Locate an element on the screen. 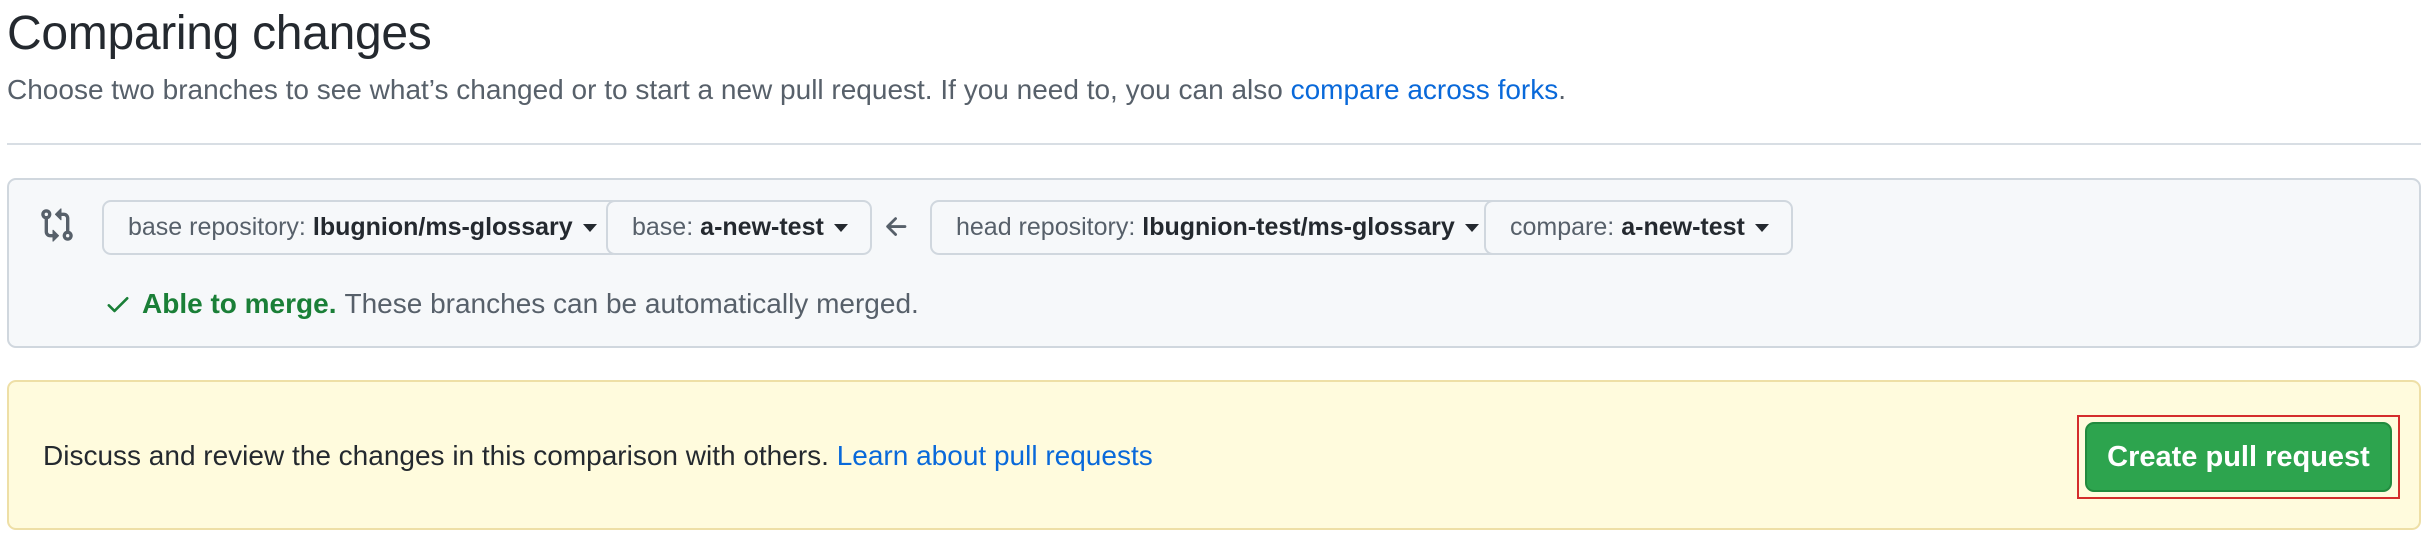 Image resolution: width=2430 pixels, height=538 pixels. head-repository-value: lbugnion-test/ms-glossary is located at coordinates (1298, 227).